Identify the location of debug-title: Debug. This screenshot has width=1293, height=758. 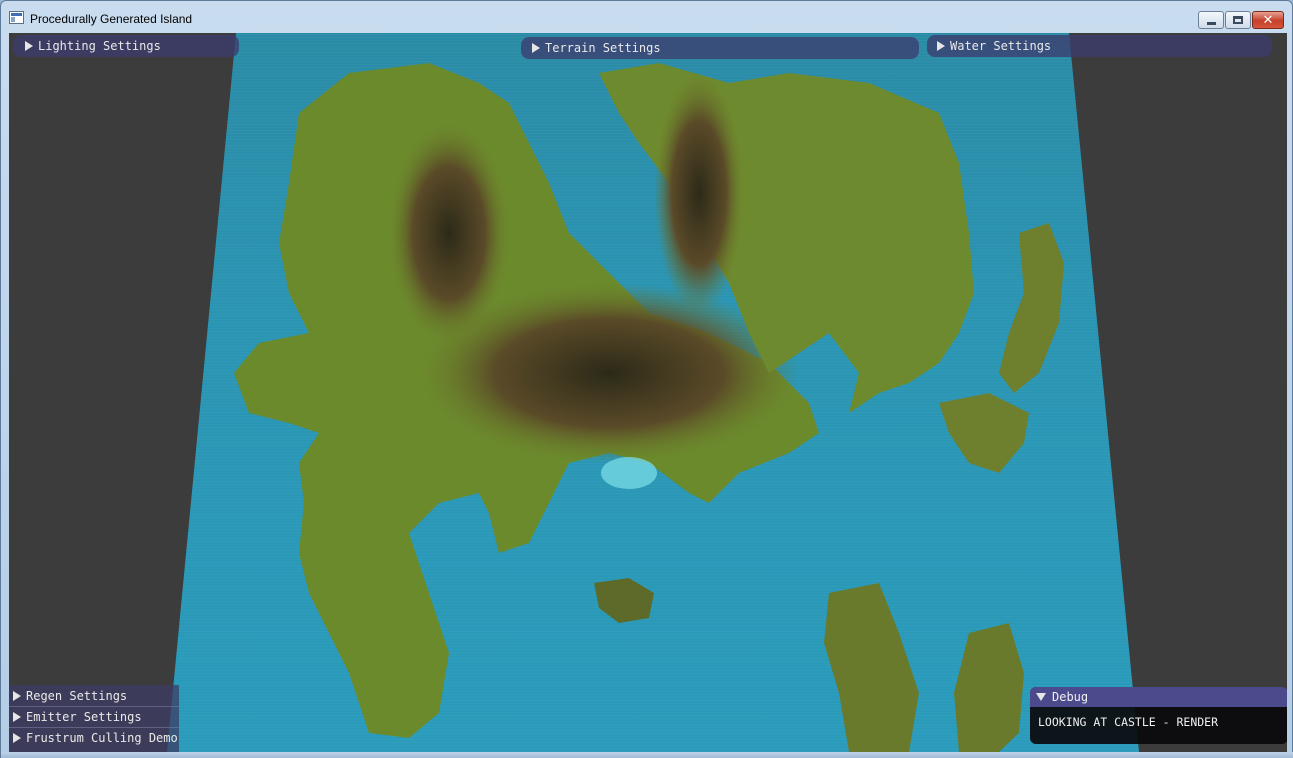
(1070, 697).